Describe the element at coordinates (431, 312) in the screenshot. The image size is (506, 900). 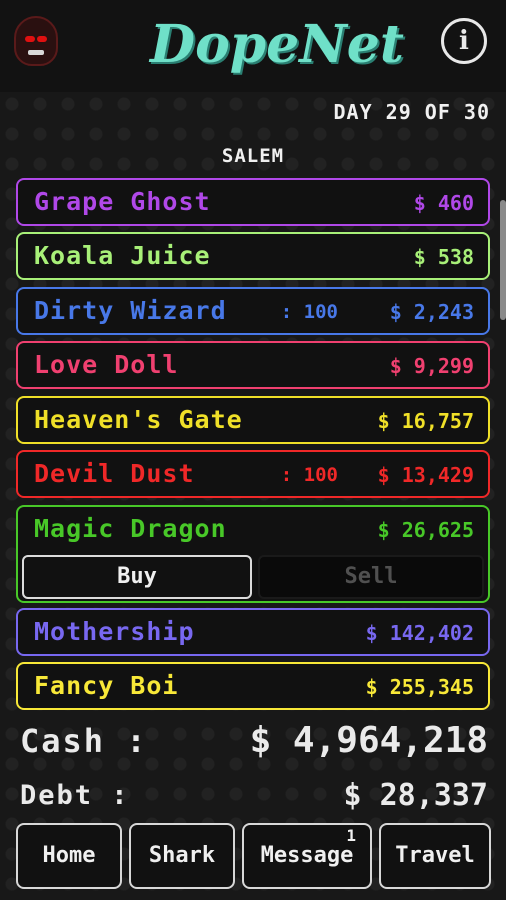
I see `drug-price: $ 2,243` at that location.